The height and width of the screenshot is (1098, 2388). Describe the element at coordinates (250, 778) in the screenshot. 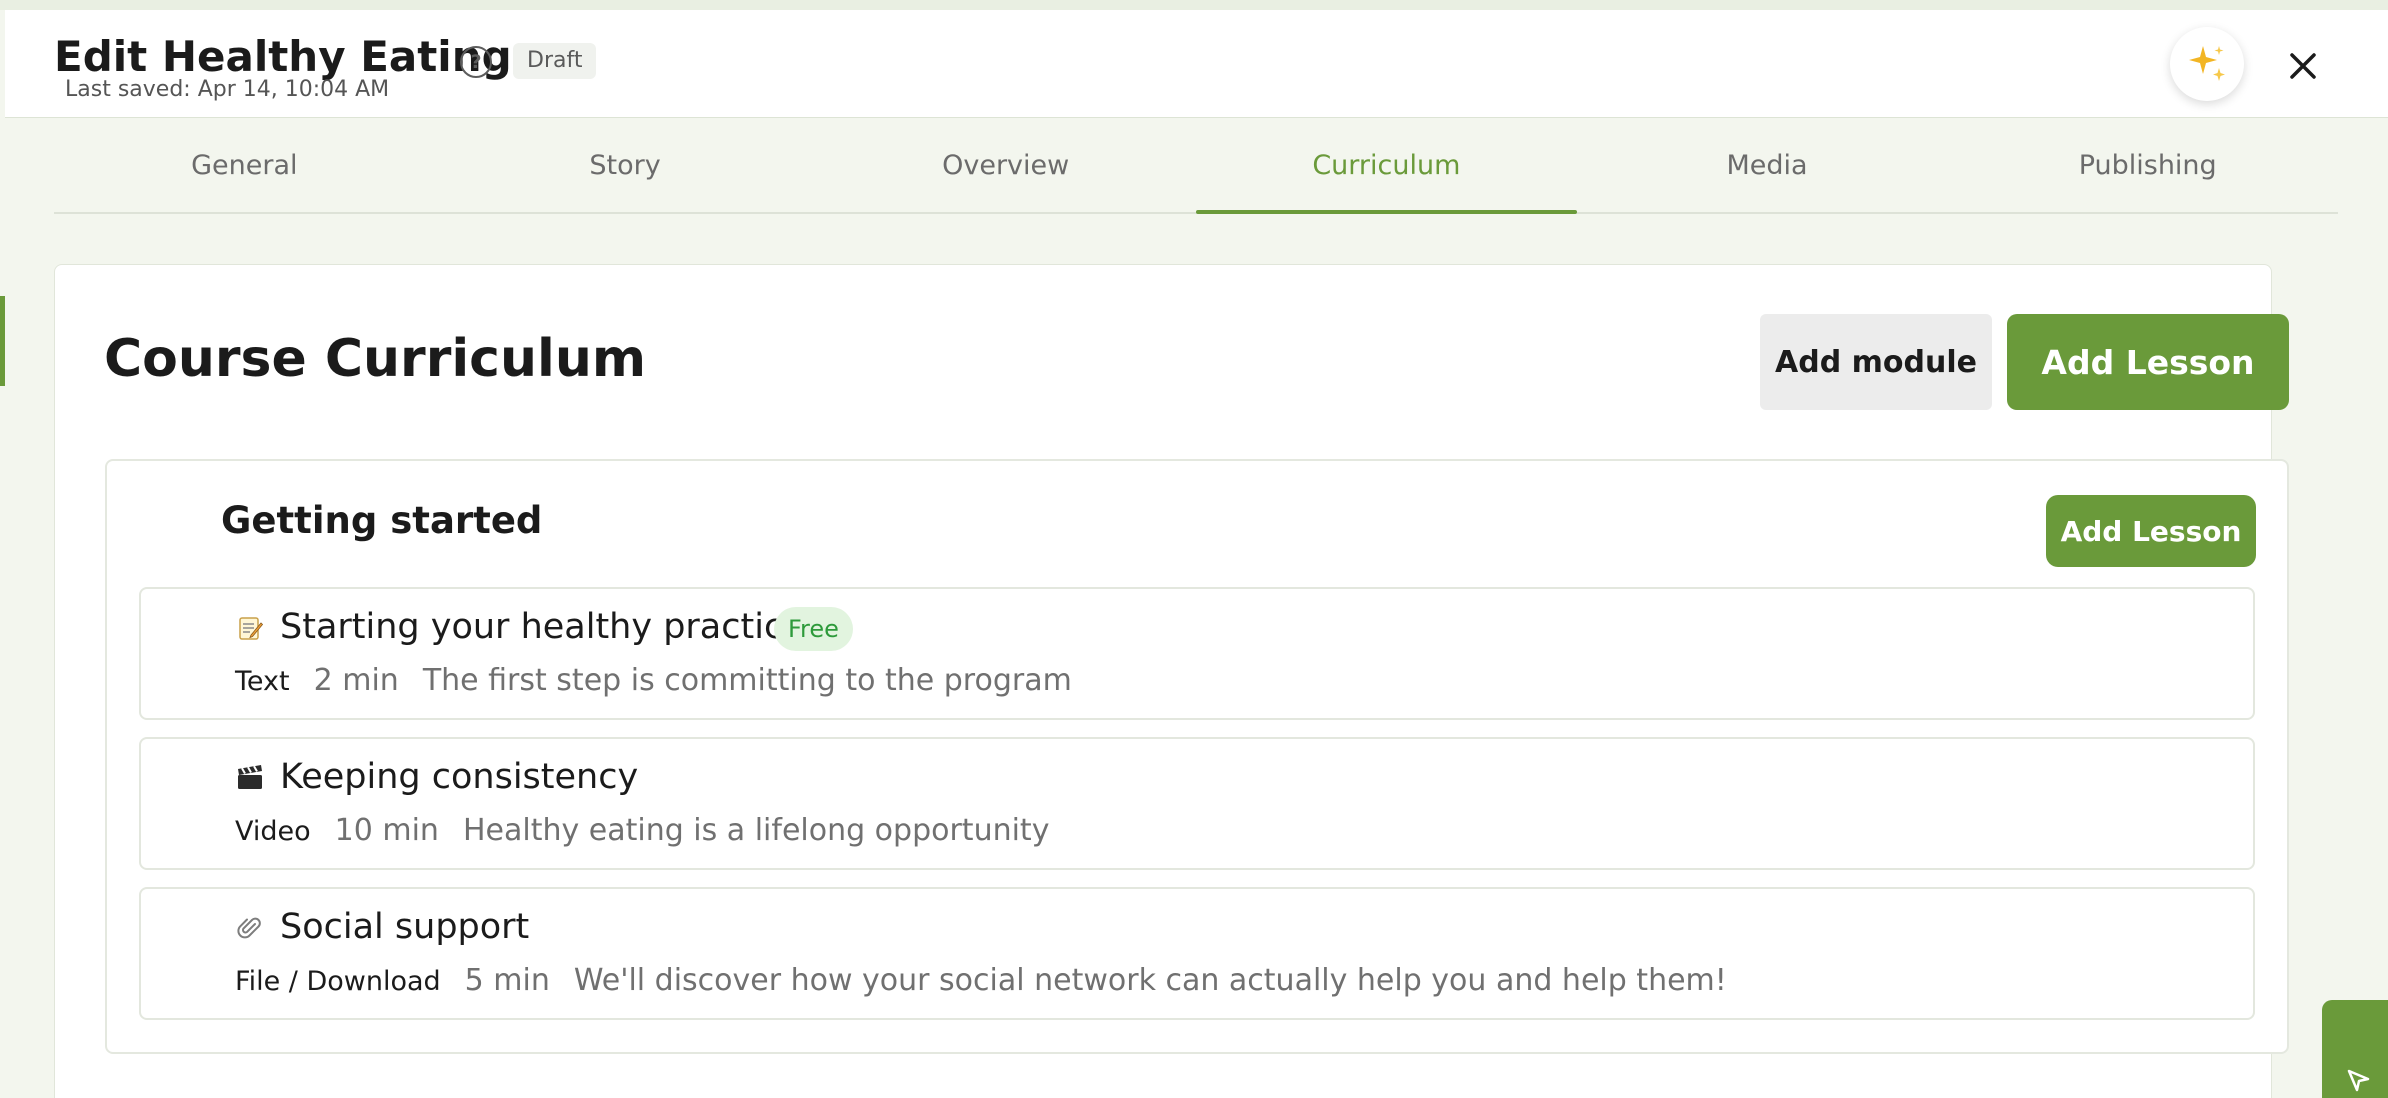

I see `clapper-board-icon` at that location.